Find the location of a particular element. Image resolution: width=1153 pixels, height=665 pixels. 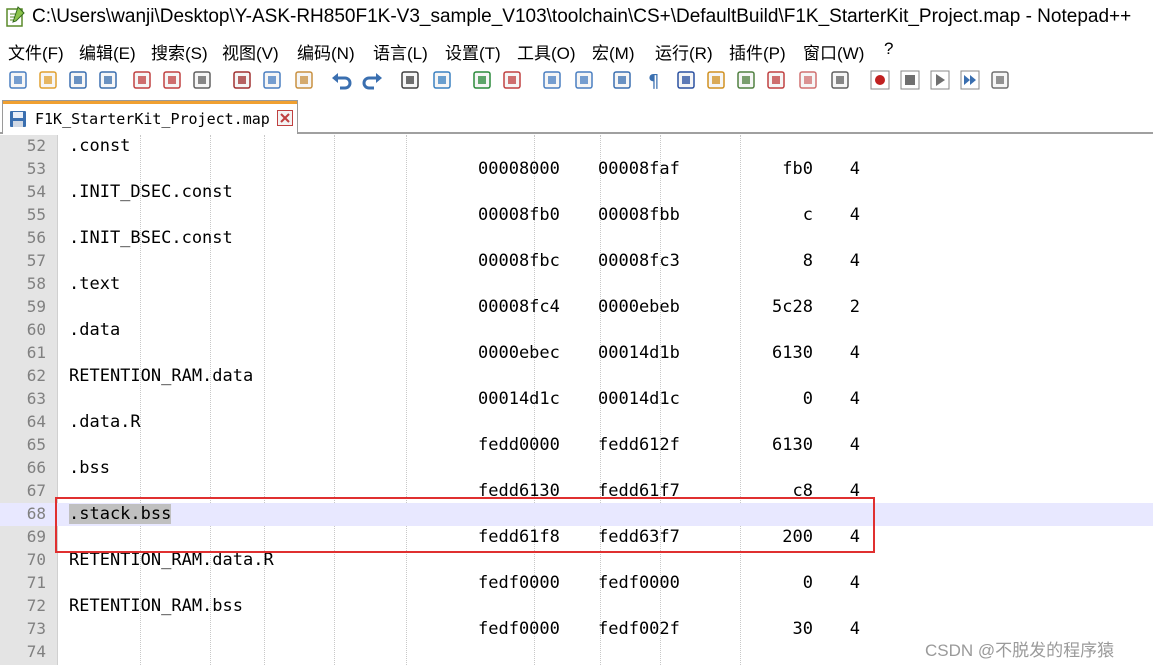

stop-record-icon is located at coordinates (910, 80).